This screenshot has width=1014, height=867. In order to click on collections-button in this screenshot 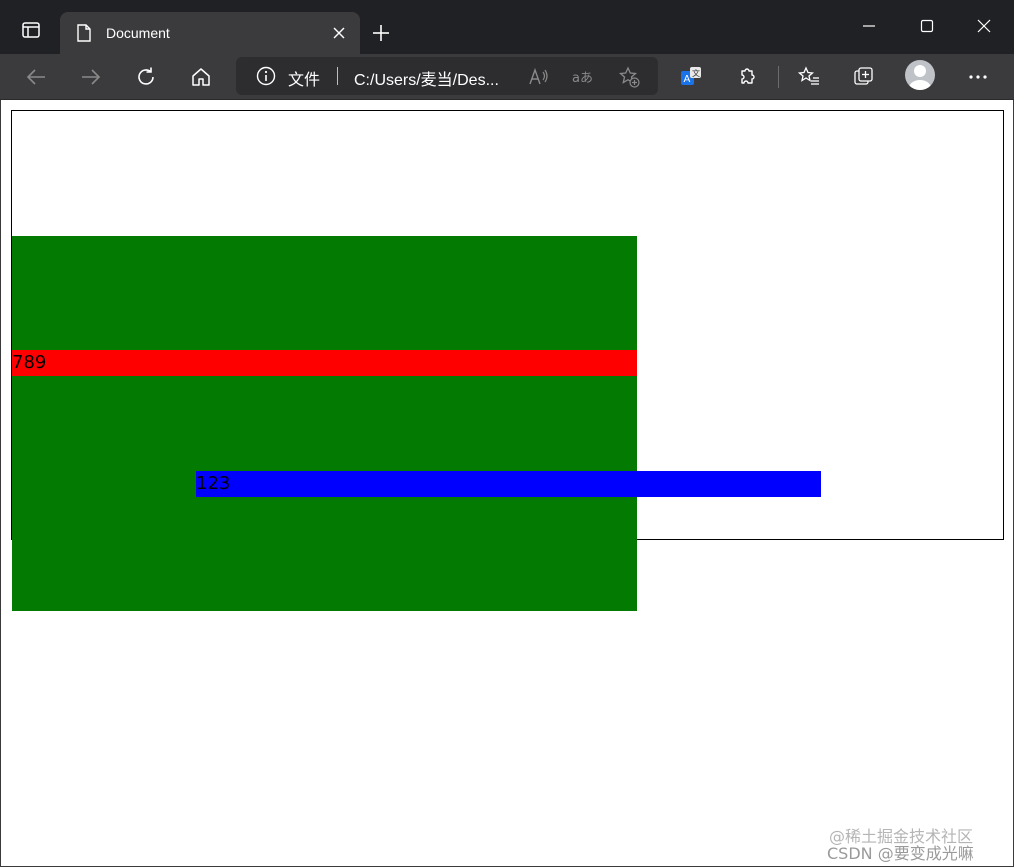, I will do `click(864, 77)`.